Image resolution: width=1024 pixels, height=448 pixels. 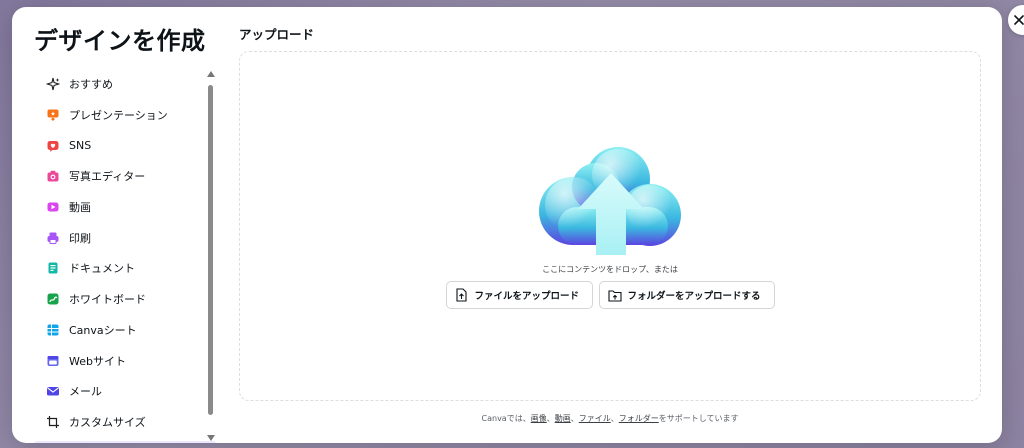 I want to click on upload-button-row: ファイルをアップロード フォルダーをアップロードする, so click(x=610, y=295).